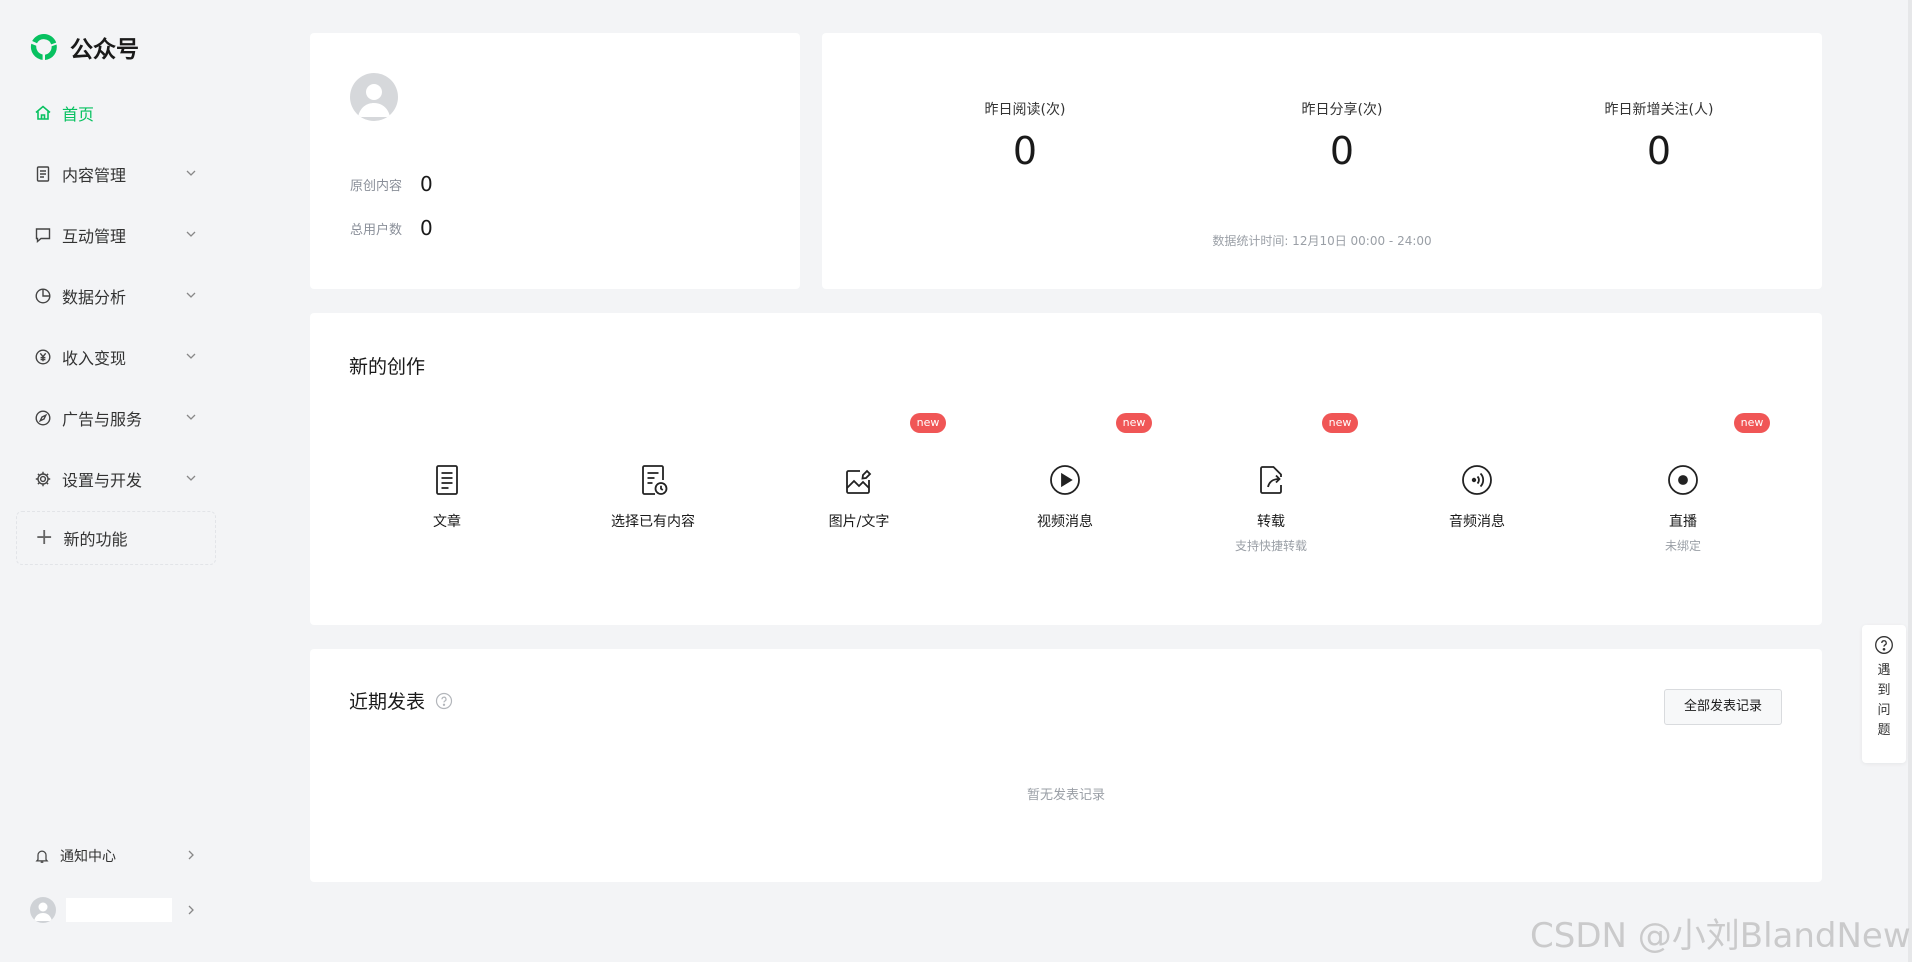 The height and width of the screenshot is (962, 1912). Describe the element at coordinates (859, 497) in the screenshot. I see `create-image-text: 图片/文字` at that location.